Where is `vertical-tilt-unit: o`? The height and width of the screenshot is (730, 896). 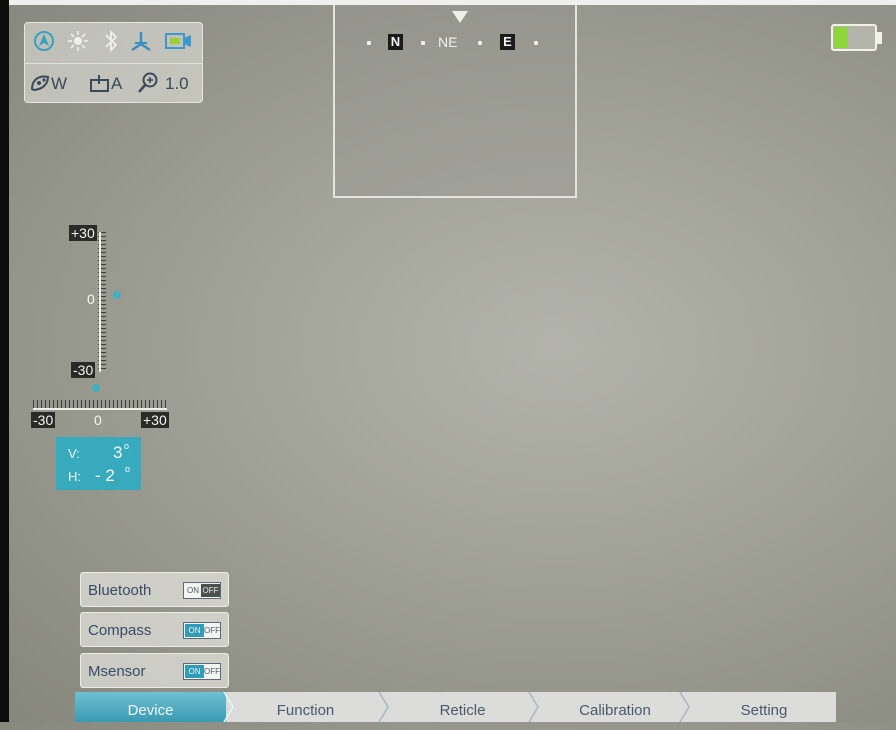 vertical-tilt-unit: o is located at coordinates (127, 446).